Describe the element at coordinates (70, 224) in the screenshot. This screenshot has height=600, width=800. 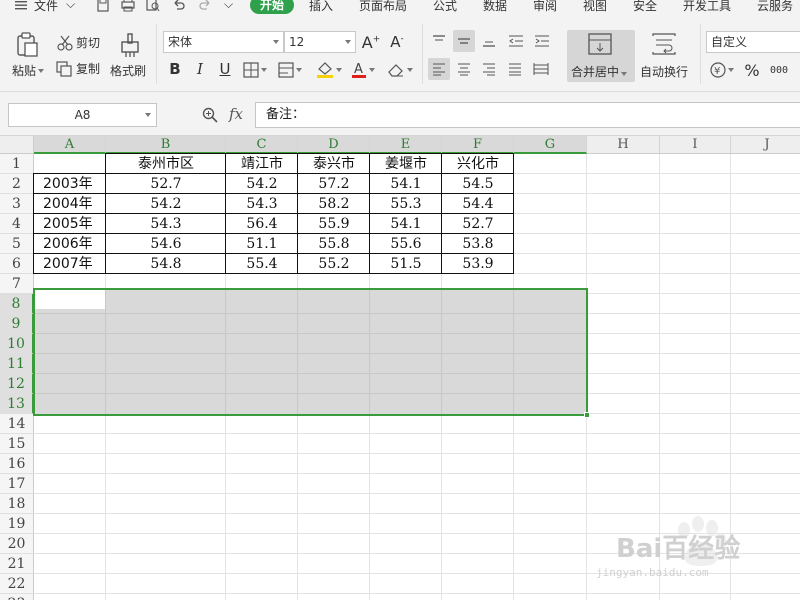
I see `year-cell: 2005年` at that location.